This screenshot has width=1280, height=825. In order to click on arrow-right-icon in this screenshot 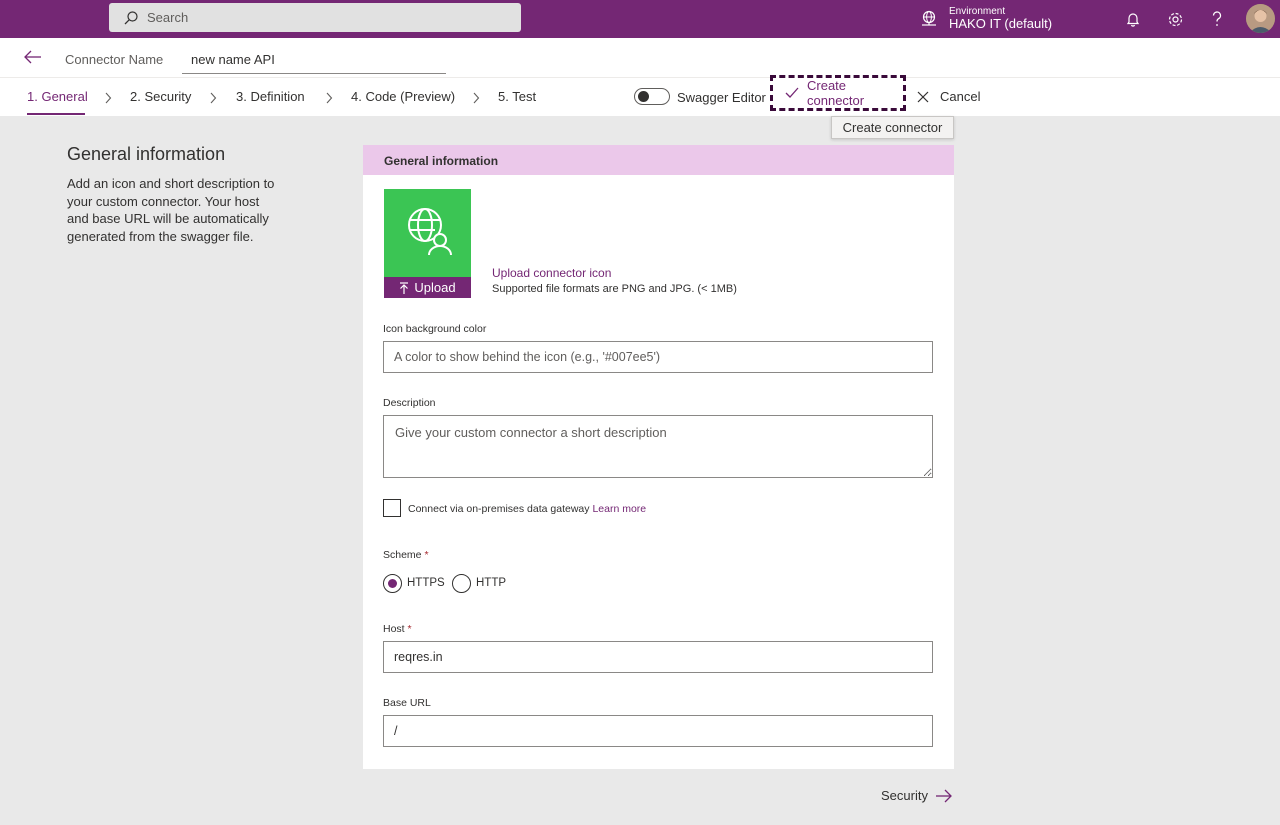, I will do `click(943, 796)`.